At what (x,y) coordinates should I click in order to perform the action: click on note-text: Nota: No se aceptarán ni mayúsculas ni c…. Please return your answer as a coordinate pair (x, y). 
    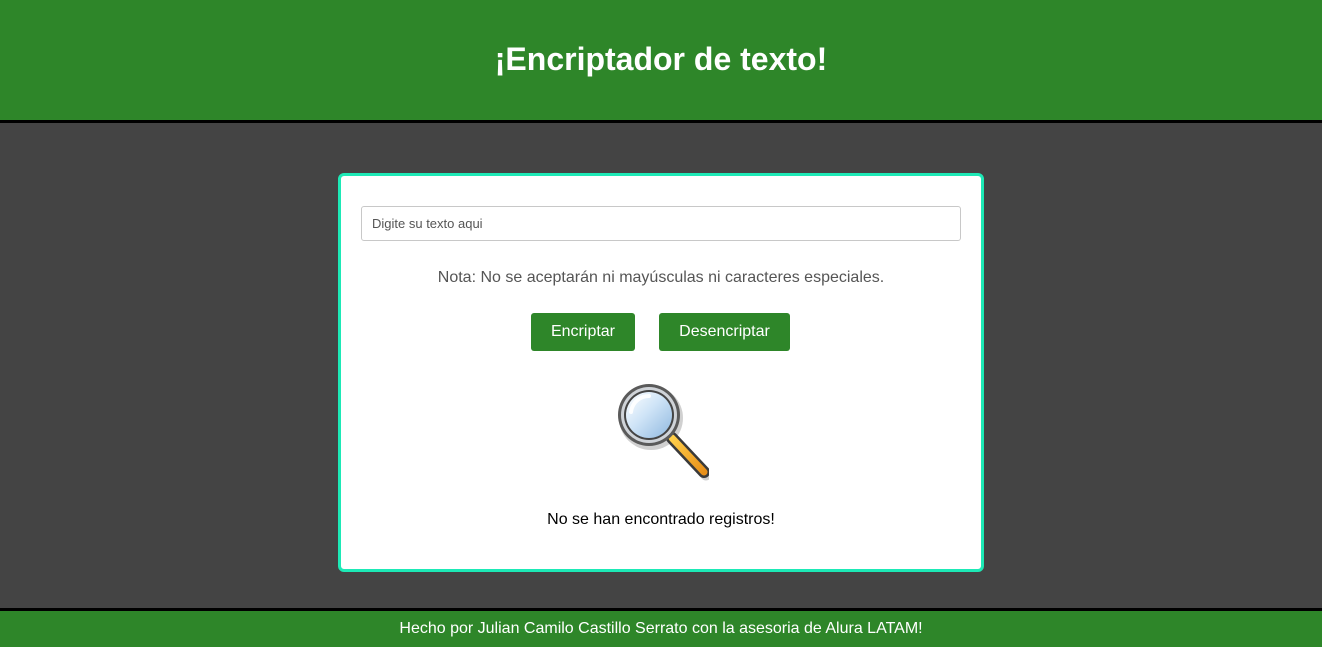
    Looking at the image, I should click on (661, 277).